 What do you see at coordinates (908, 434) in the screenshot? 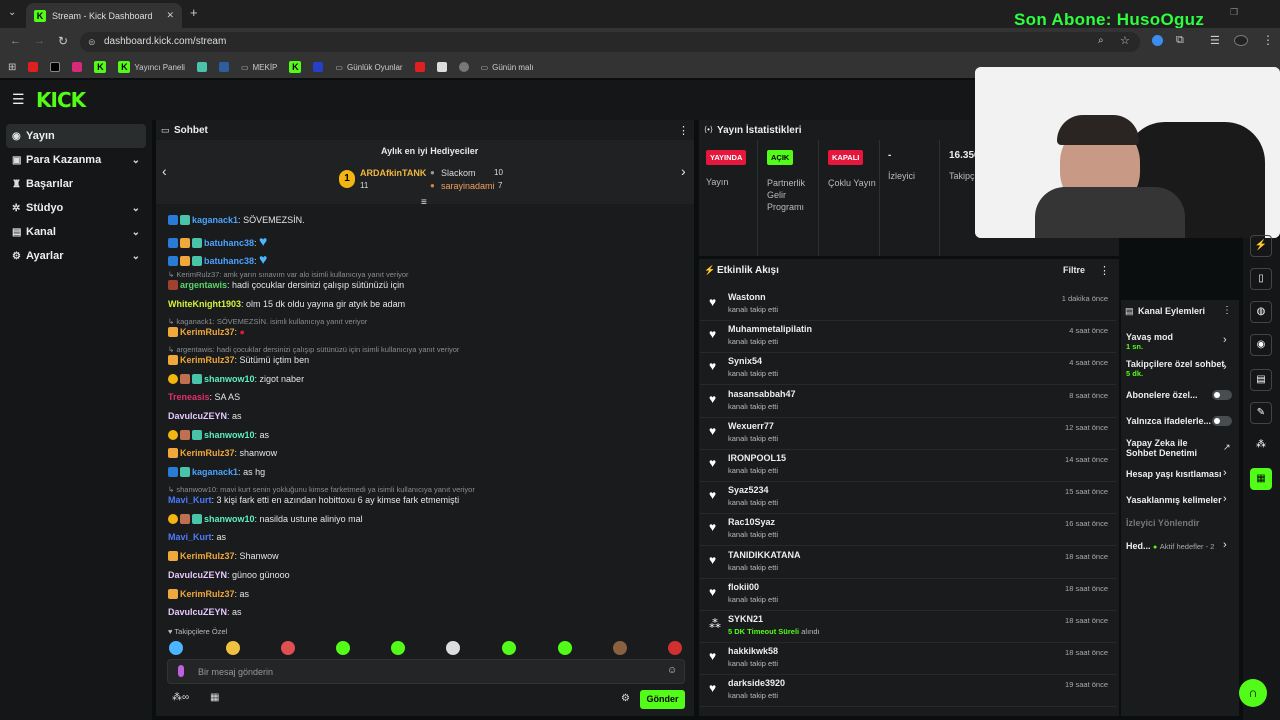
I see `feed-item: ♥ Wexuerr77 kanalı takip etti 12 saat önce` at bounding box center [908, 434].